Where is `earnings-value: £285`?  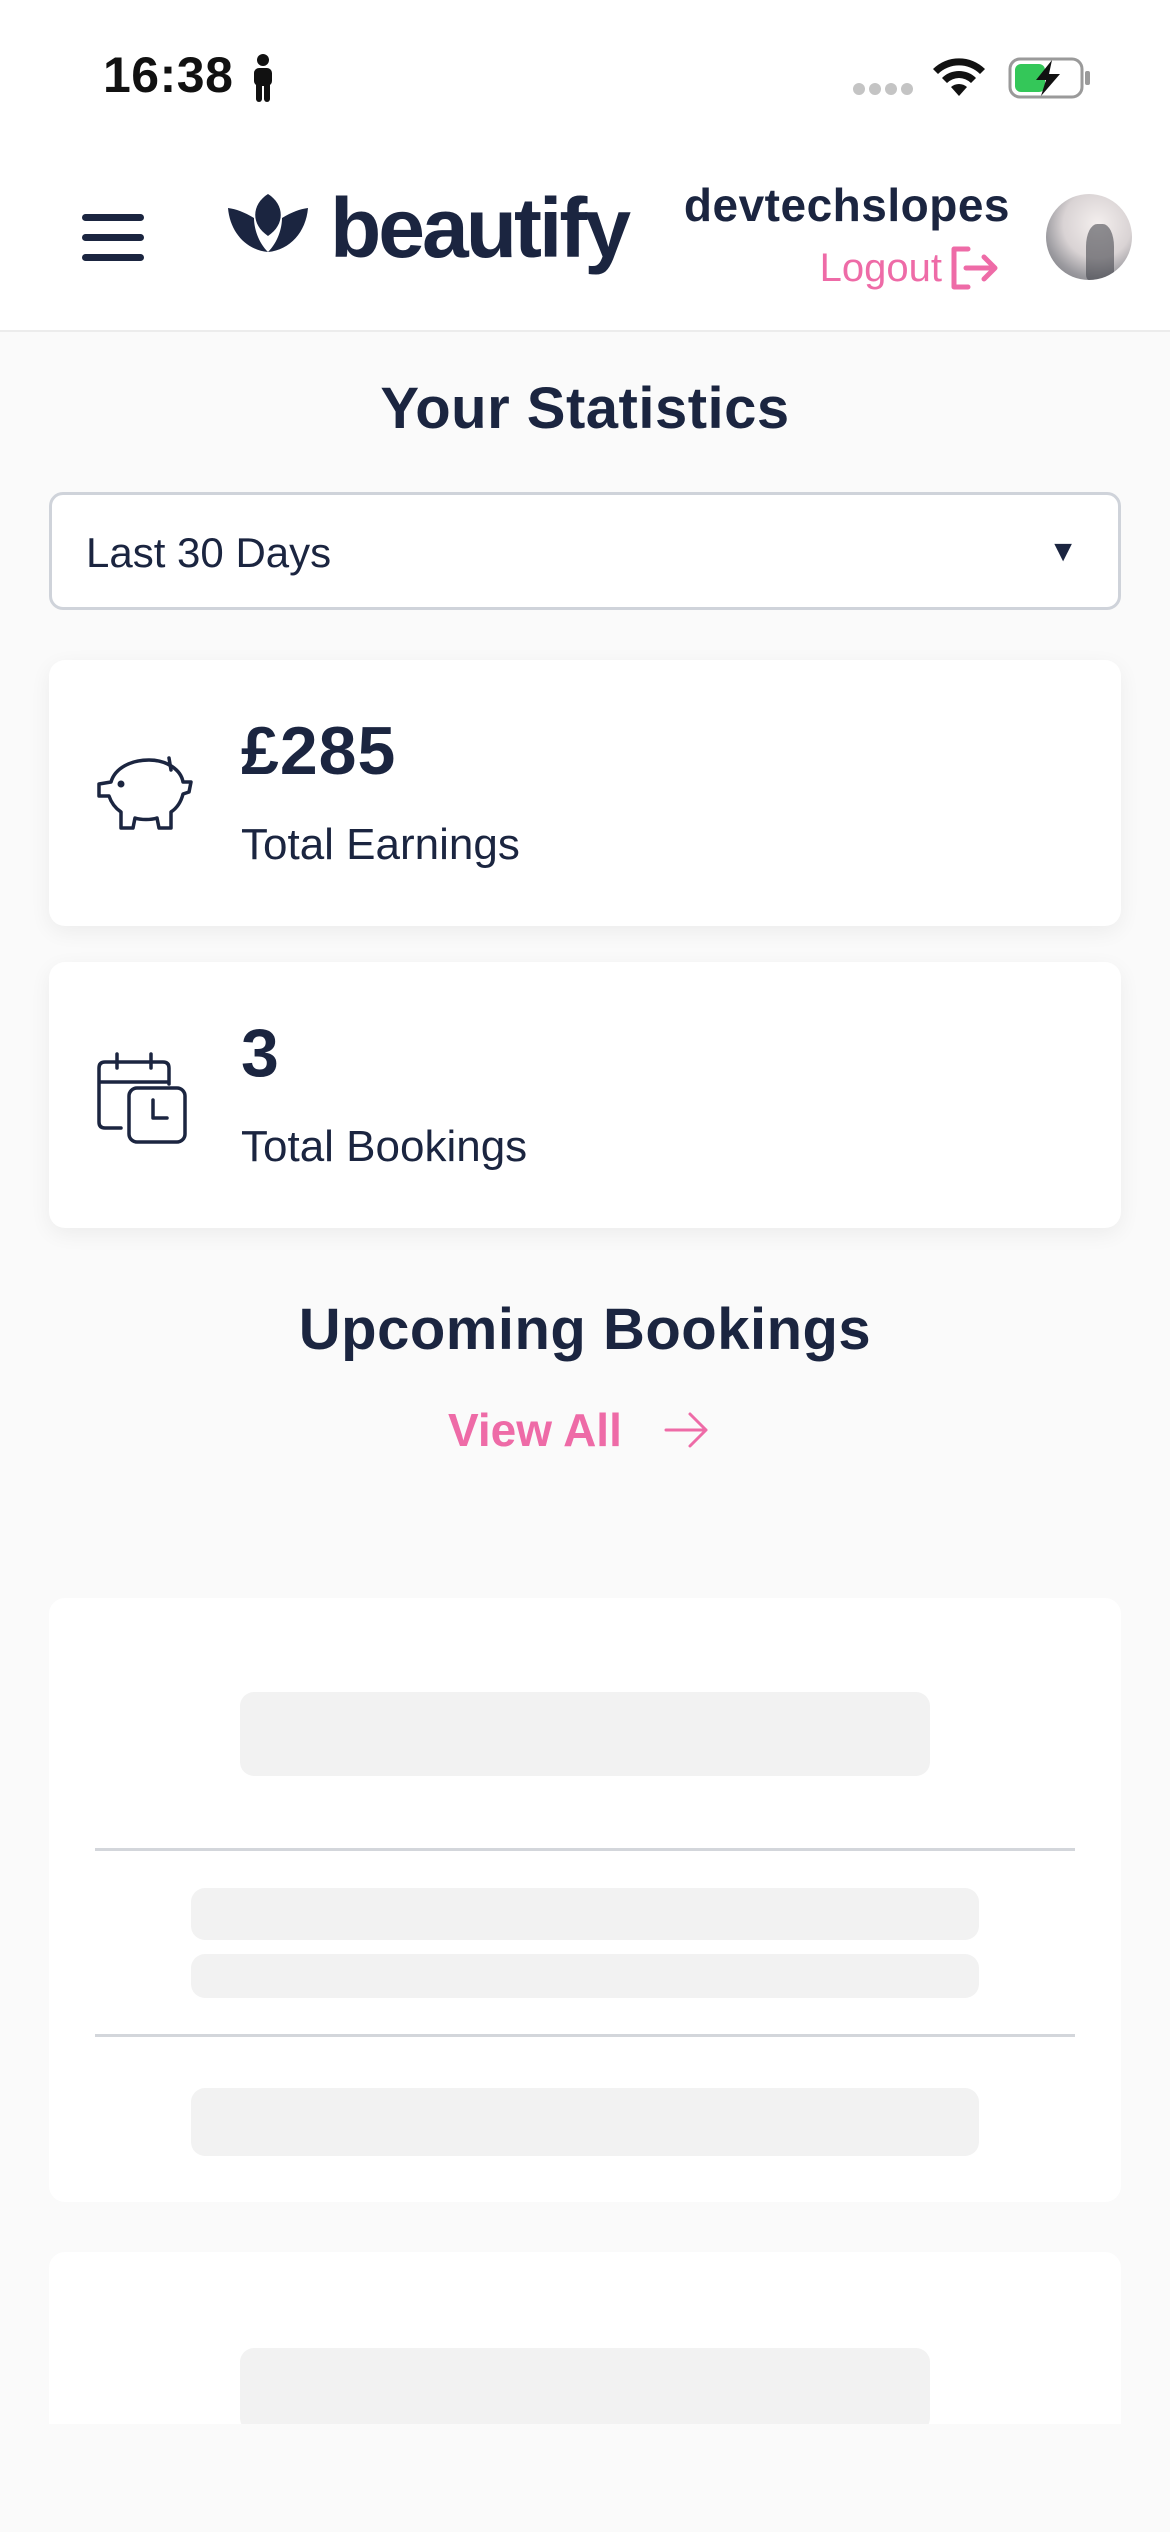 earnings-value: £285 is located at coordinates (319, 751).